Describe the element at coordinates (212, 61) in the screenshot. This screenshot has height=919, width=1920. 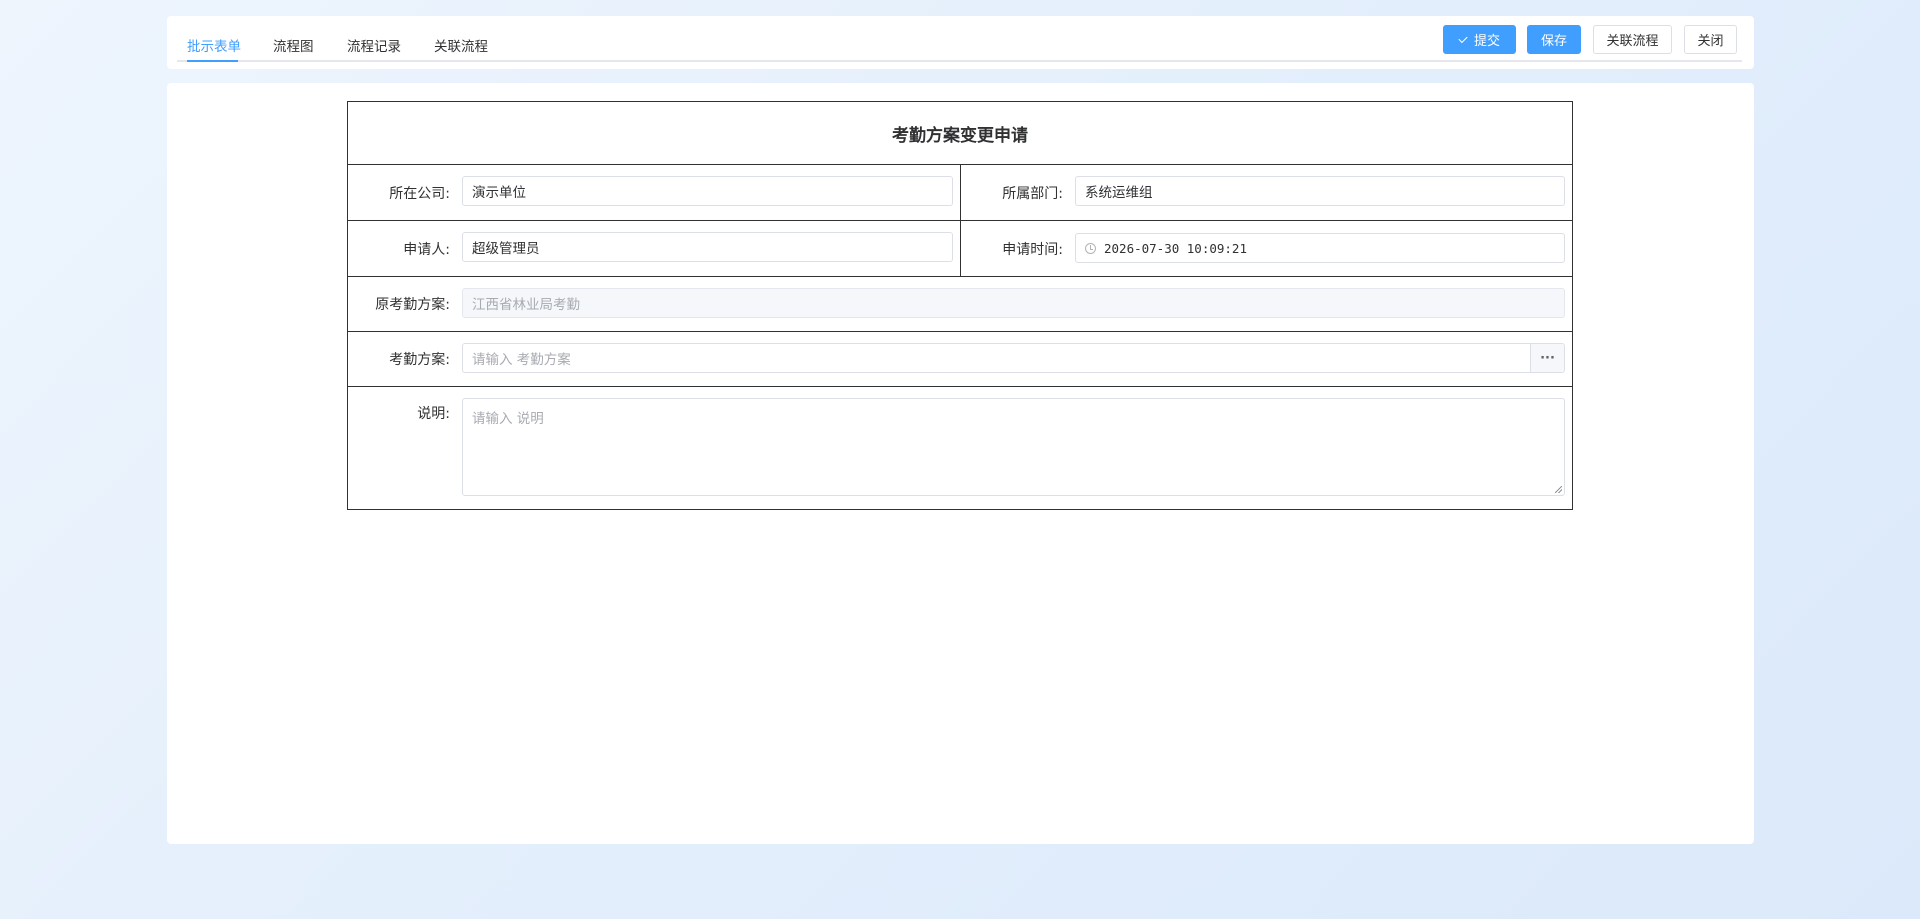
I see `active-tab-indicator` at that location.